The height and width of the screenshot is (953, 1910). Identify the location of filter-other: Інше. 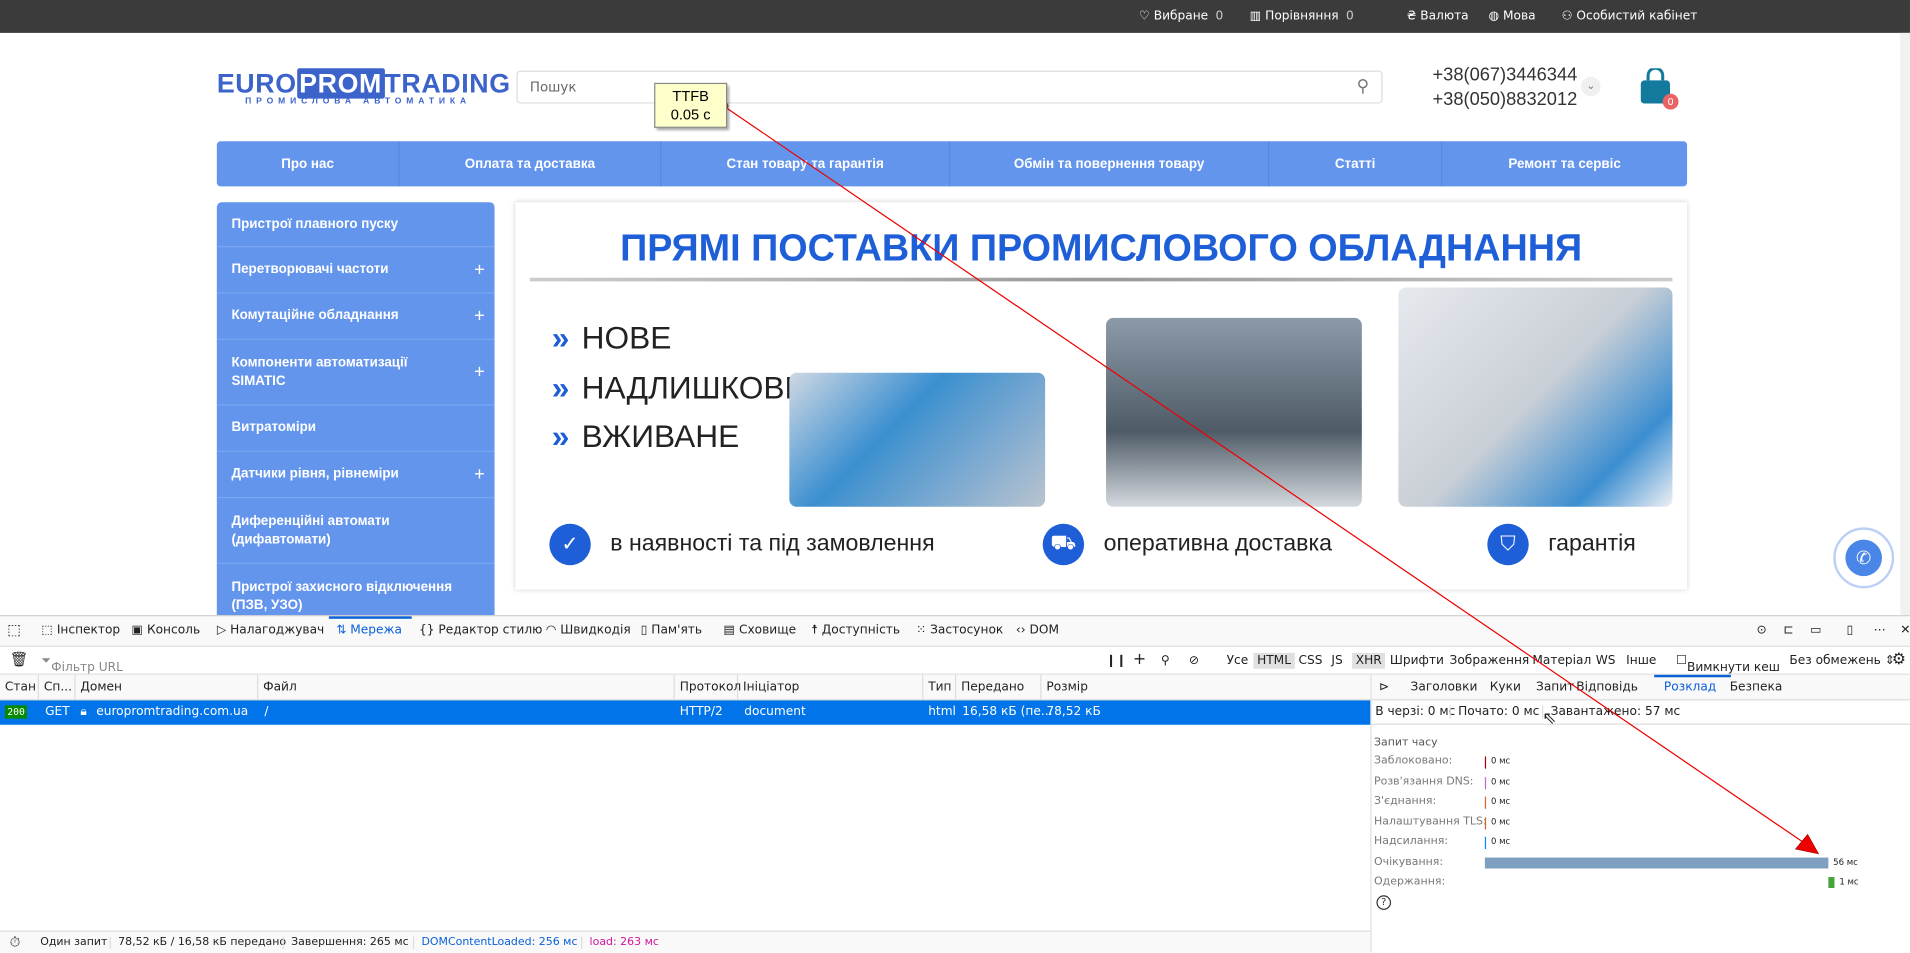
(1641, 660).